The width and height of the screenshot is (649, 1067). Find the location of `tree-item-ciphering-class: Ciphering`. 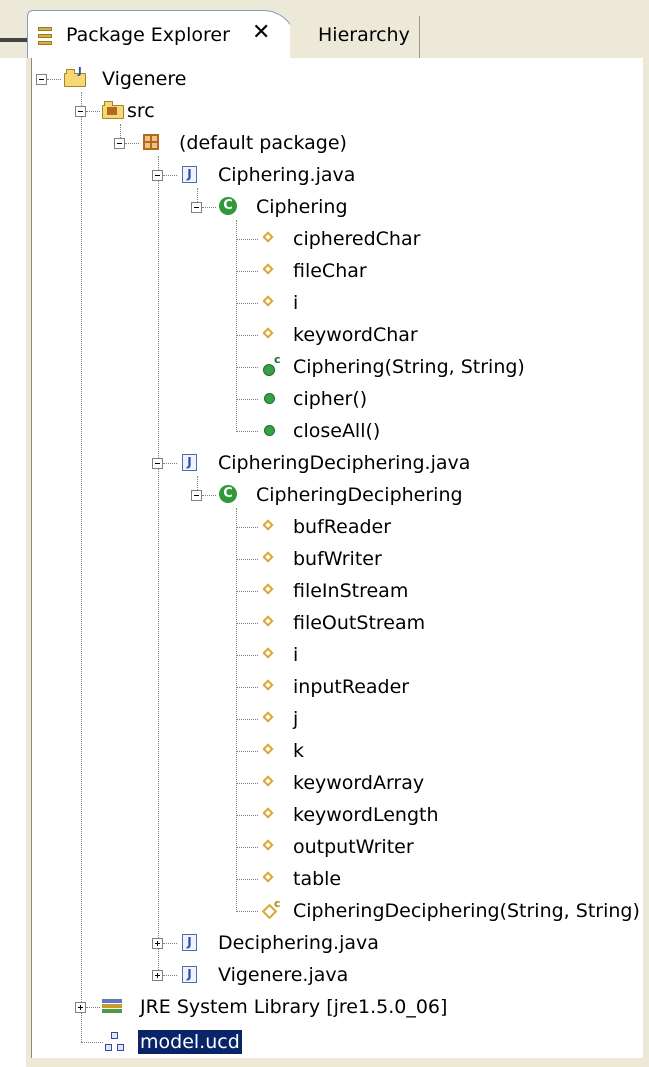

tree-item-ciphering-class: Ciphering is located at coordinates (302, 207).